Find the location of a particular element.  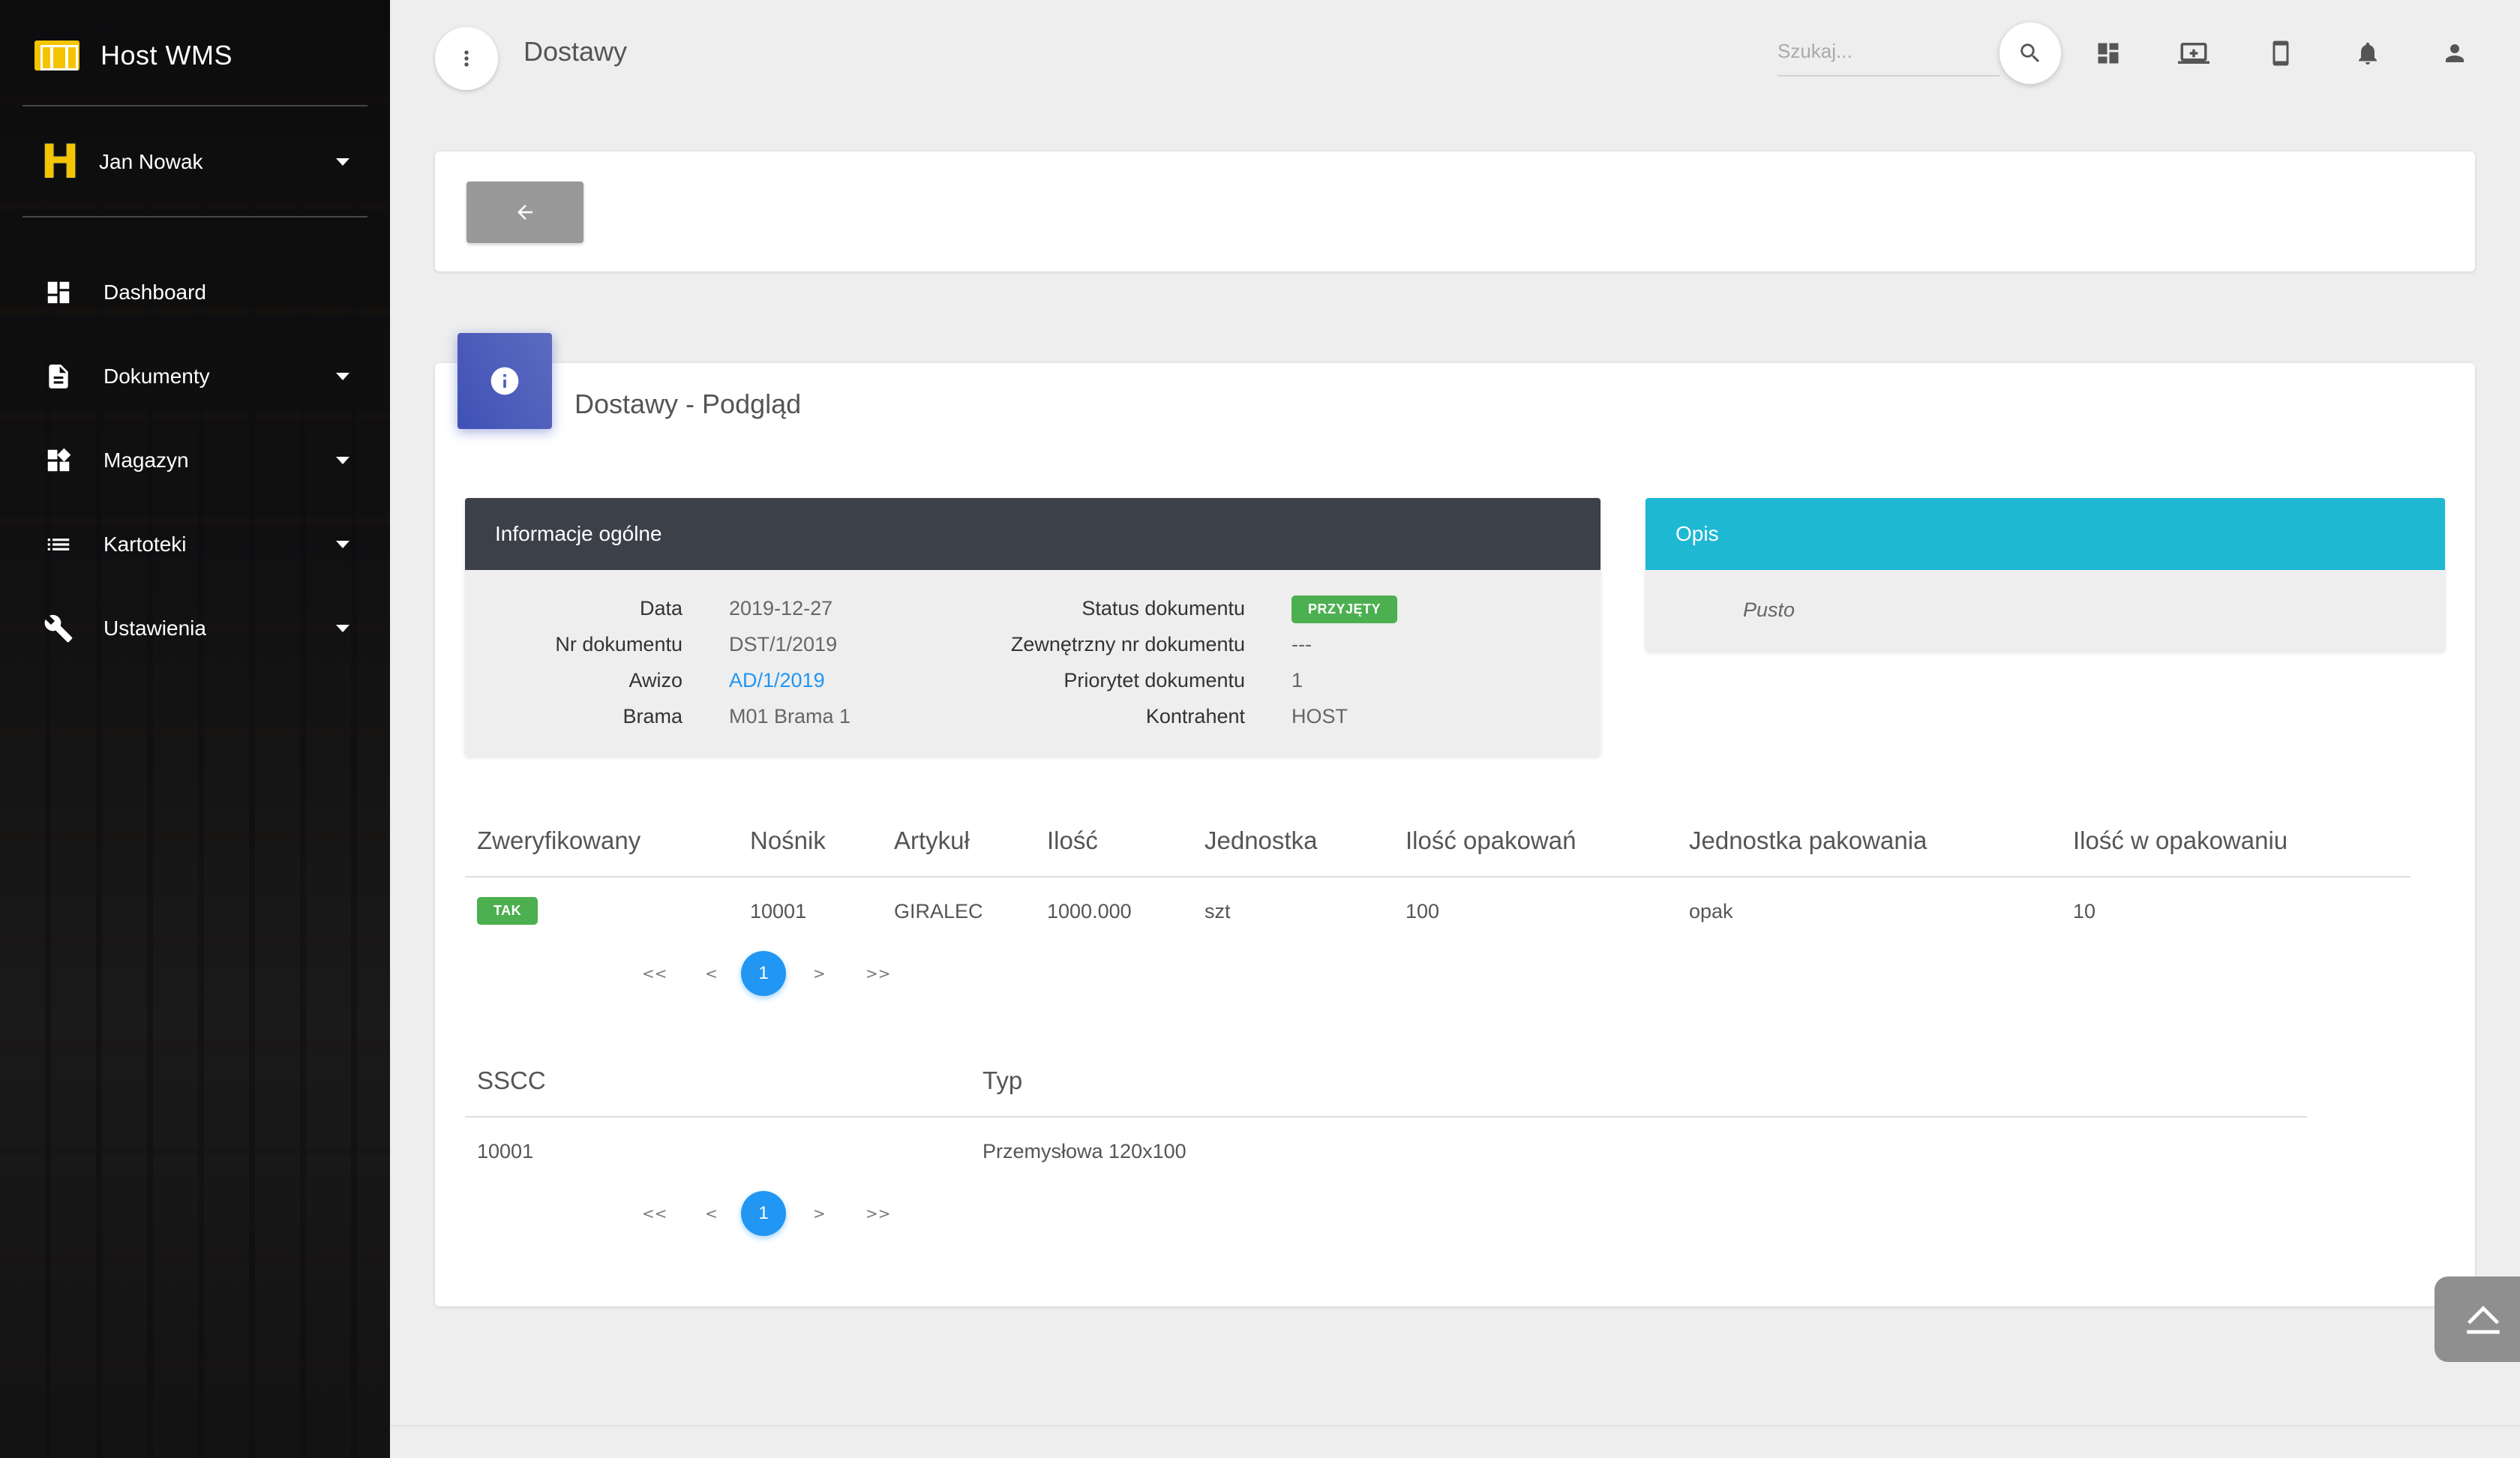

description-panel: Opis Pusto is located at coordinates (2045, 574).